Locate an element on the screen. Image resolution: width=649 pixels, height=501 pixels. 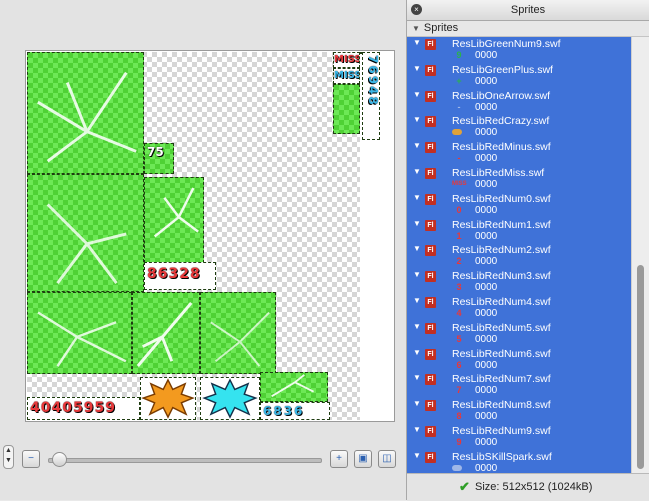
sprites-section-header: ▼ Sprites is located at coordinates (528, 29).